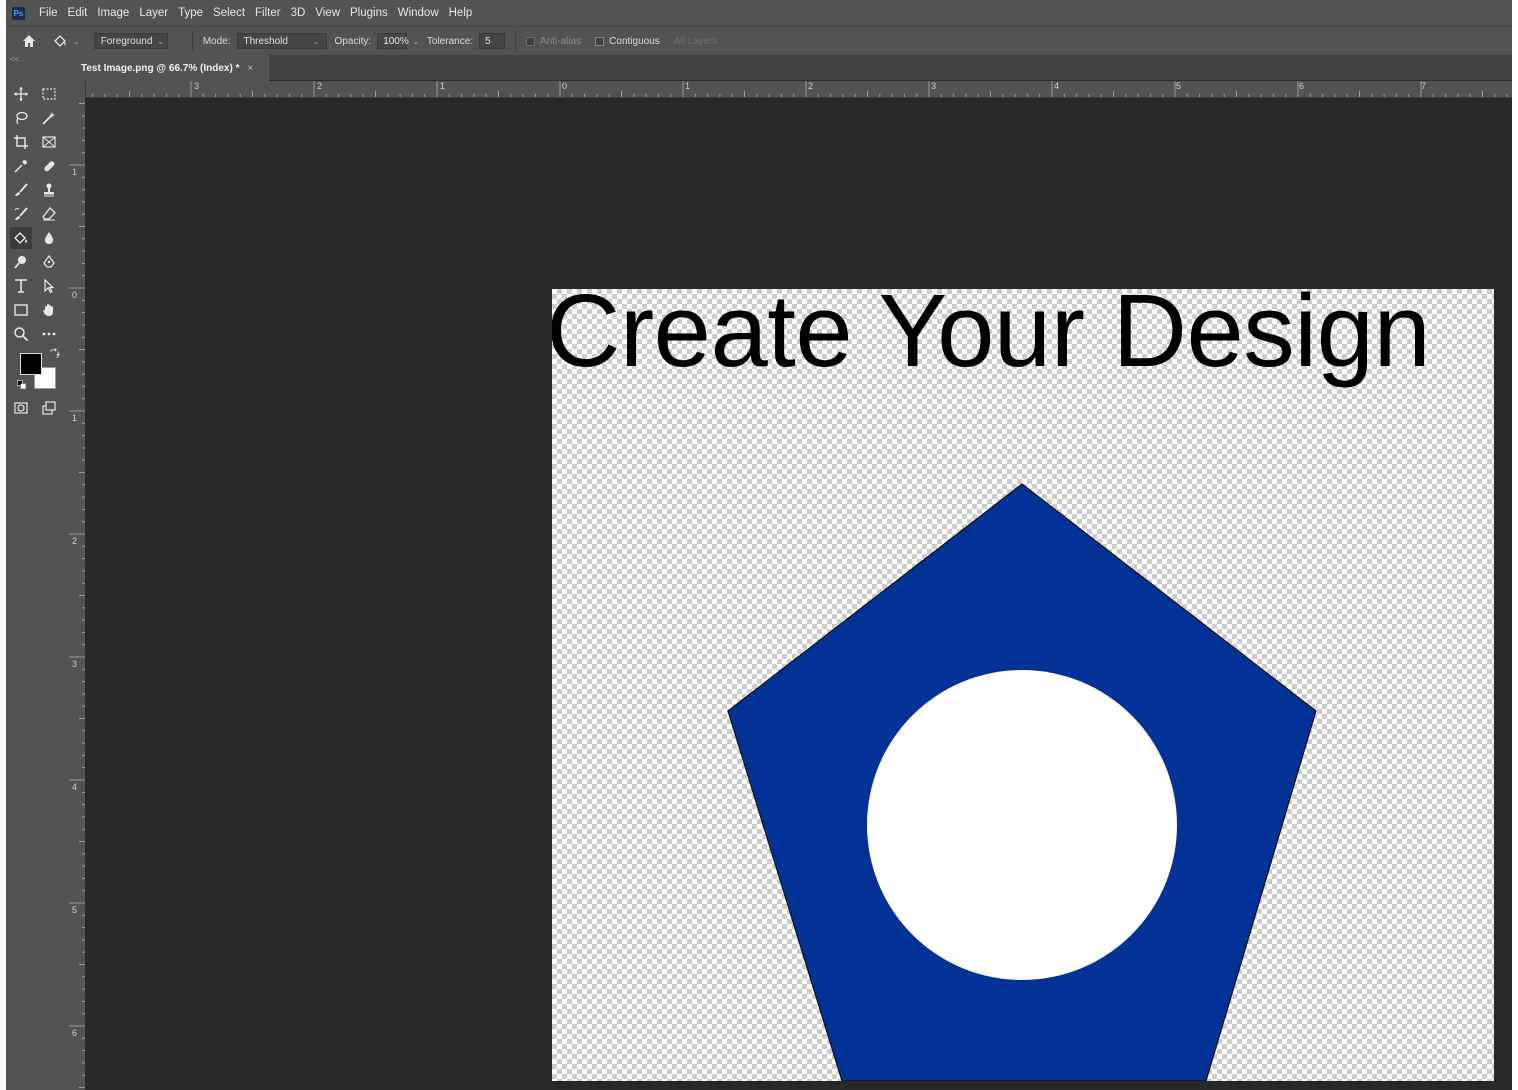  I want to click on contiguous-toggle: Contiguous, so click(627, 41).